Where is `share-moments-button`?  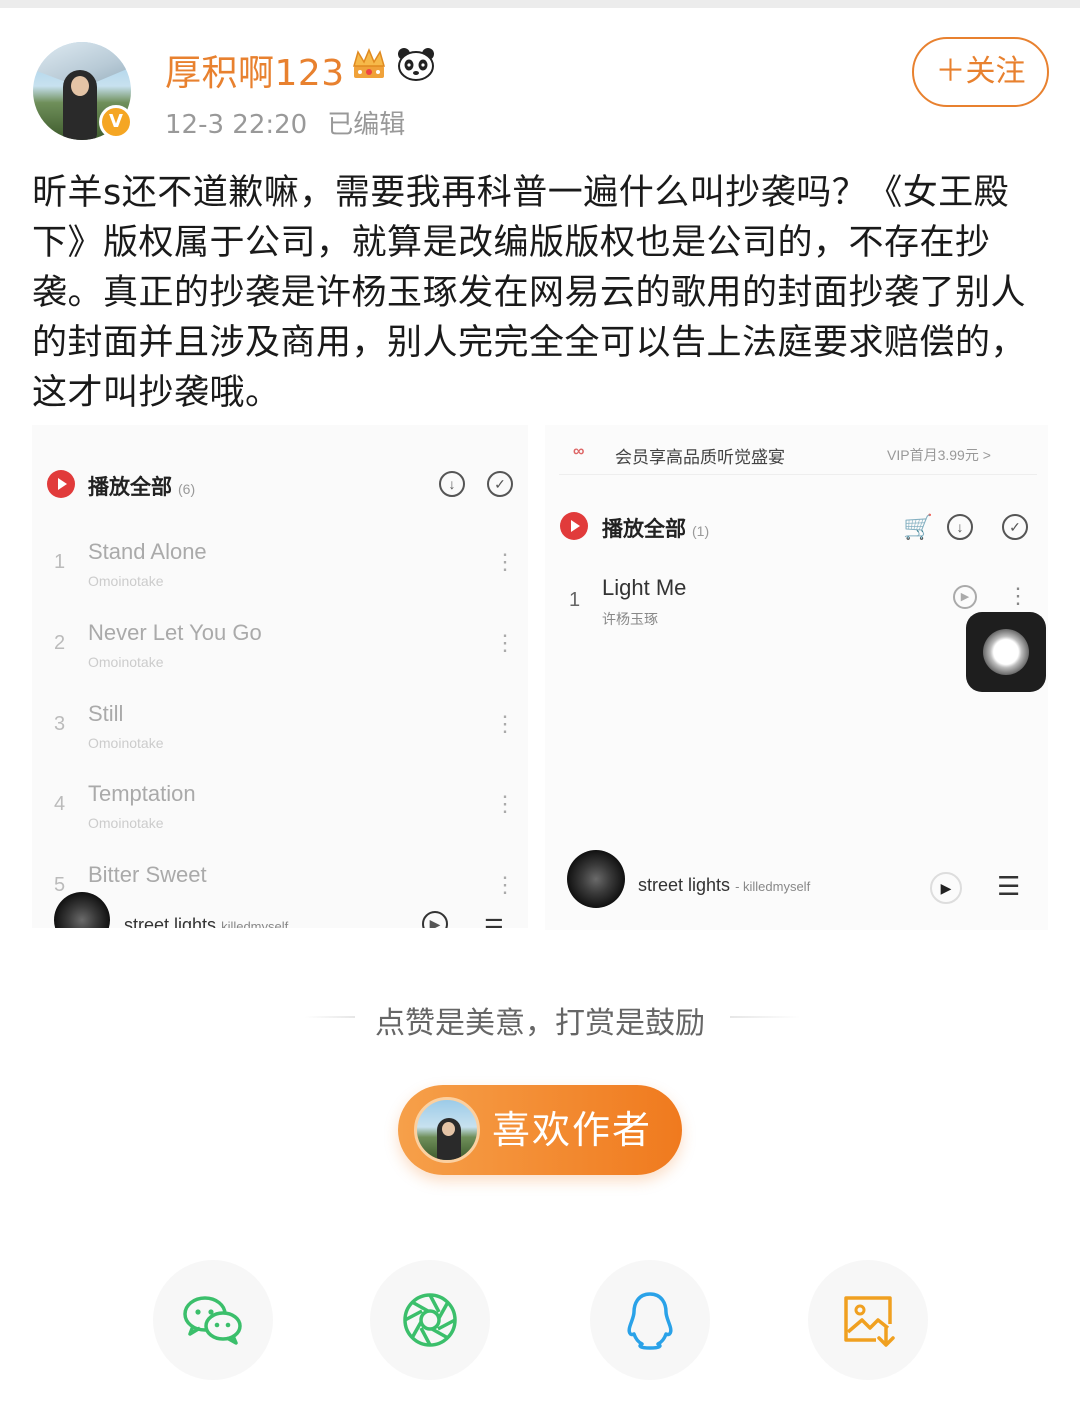 share-moments-button is located at coordinates (430, 1320).